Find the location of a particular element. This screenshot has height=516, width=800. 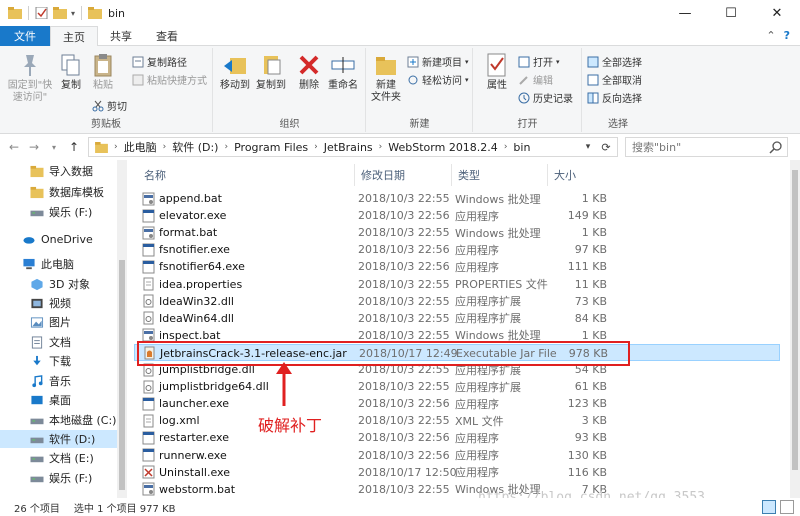

refresh-icon: ⟳ is located at coordinates (606, 147).